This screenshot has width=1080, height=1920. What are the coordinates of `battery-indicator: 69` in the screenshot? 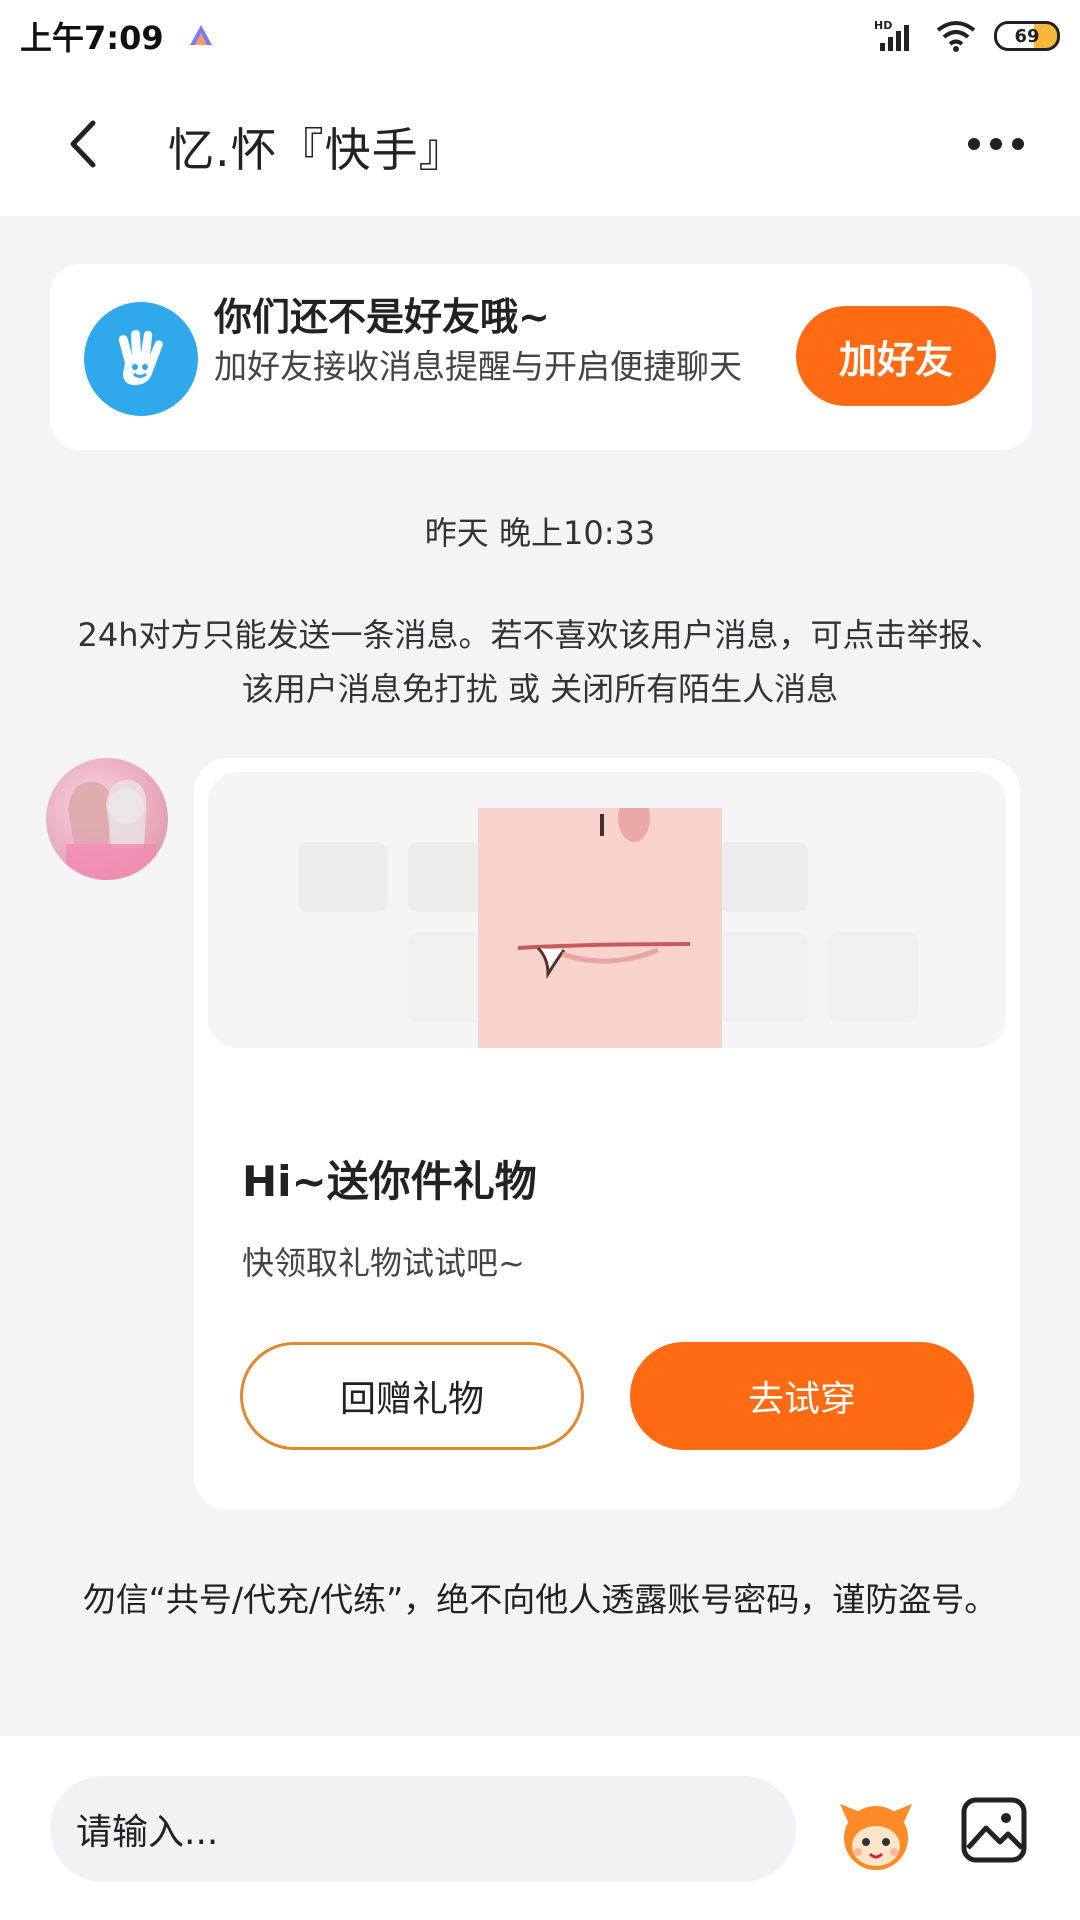 It's located at (1027, 36).